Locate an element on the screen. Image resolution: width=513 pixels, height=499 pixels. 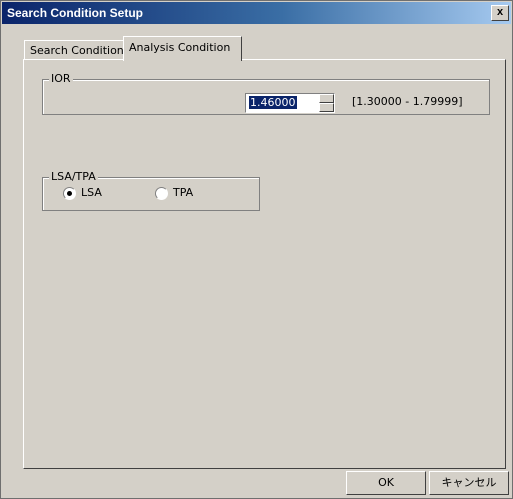
title-bar: Search Condition Setup x is located at coordinates (256, 13).